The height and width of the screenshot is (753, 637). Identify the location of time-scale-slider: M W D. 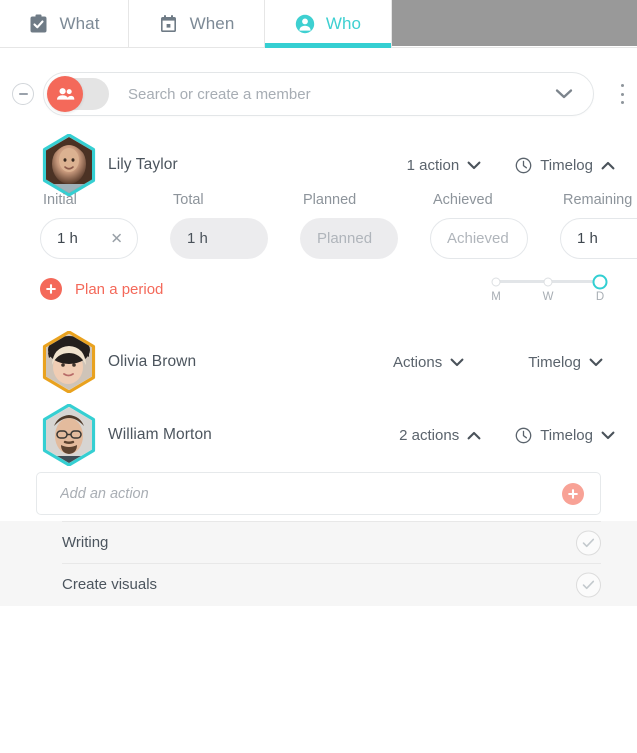
(549, 289).